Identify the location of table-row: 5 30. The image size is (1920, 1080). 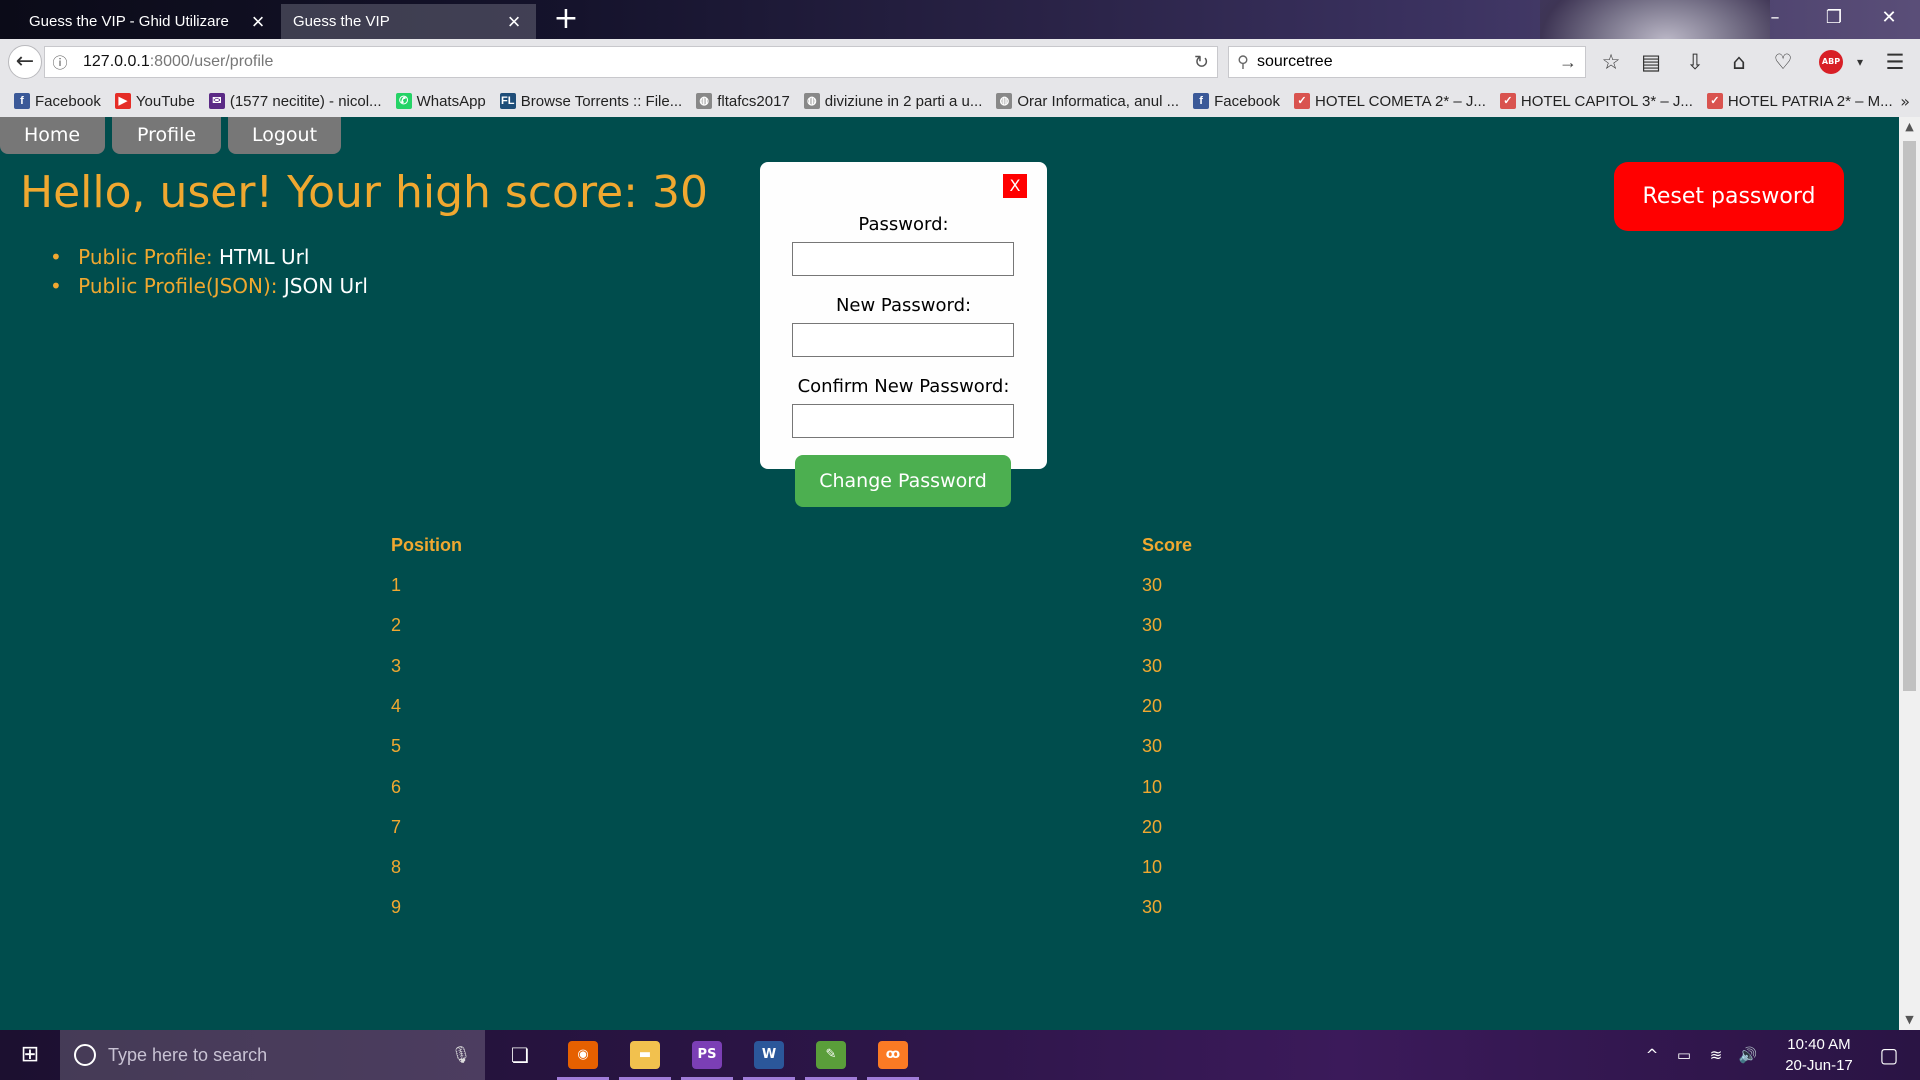
(841, 756).